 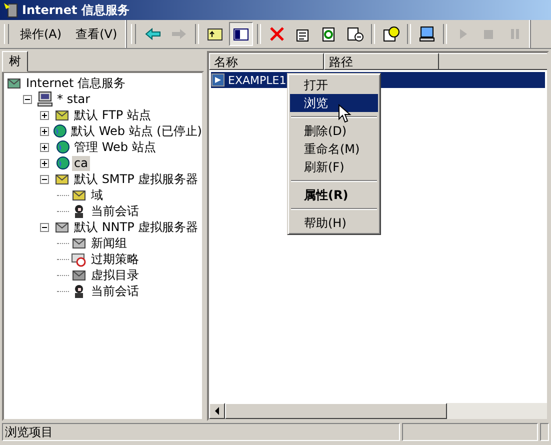 What do you see at coordinates (258, 80) in the screenshot?
I see `file-name: EXAMPLE1` at bounding box center [258, 80].